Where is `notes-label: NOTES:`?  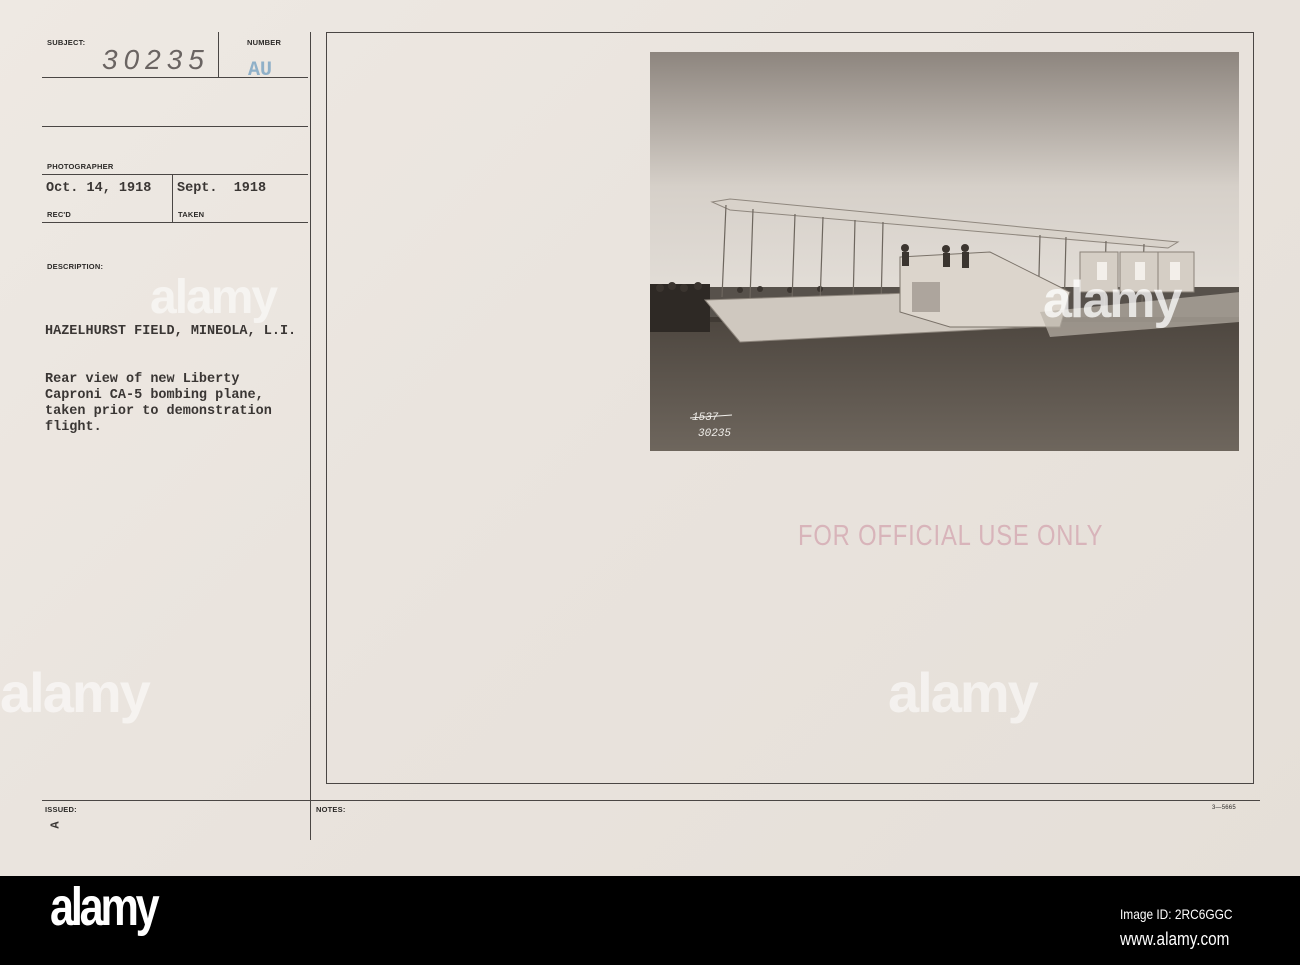
notes-label: NOTES: is located at coordinates (331, 809).